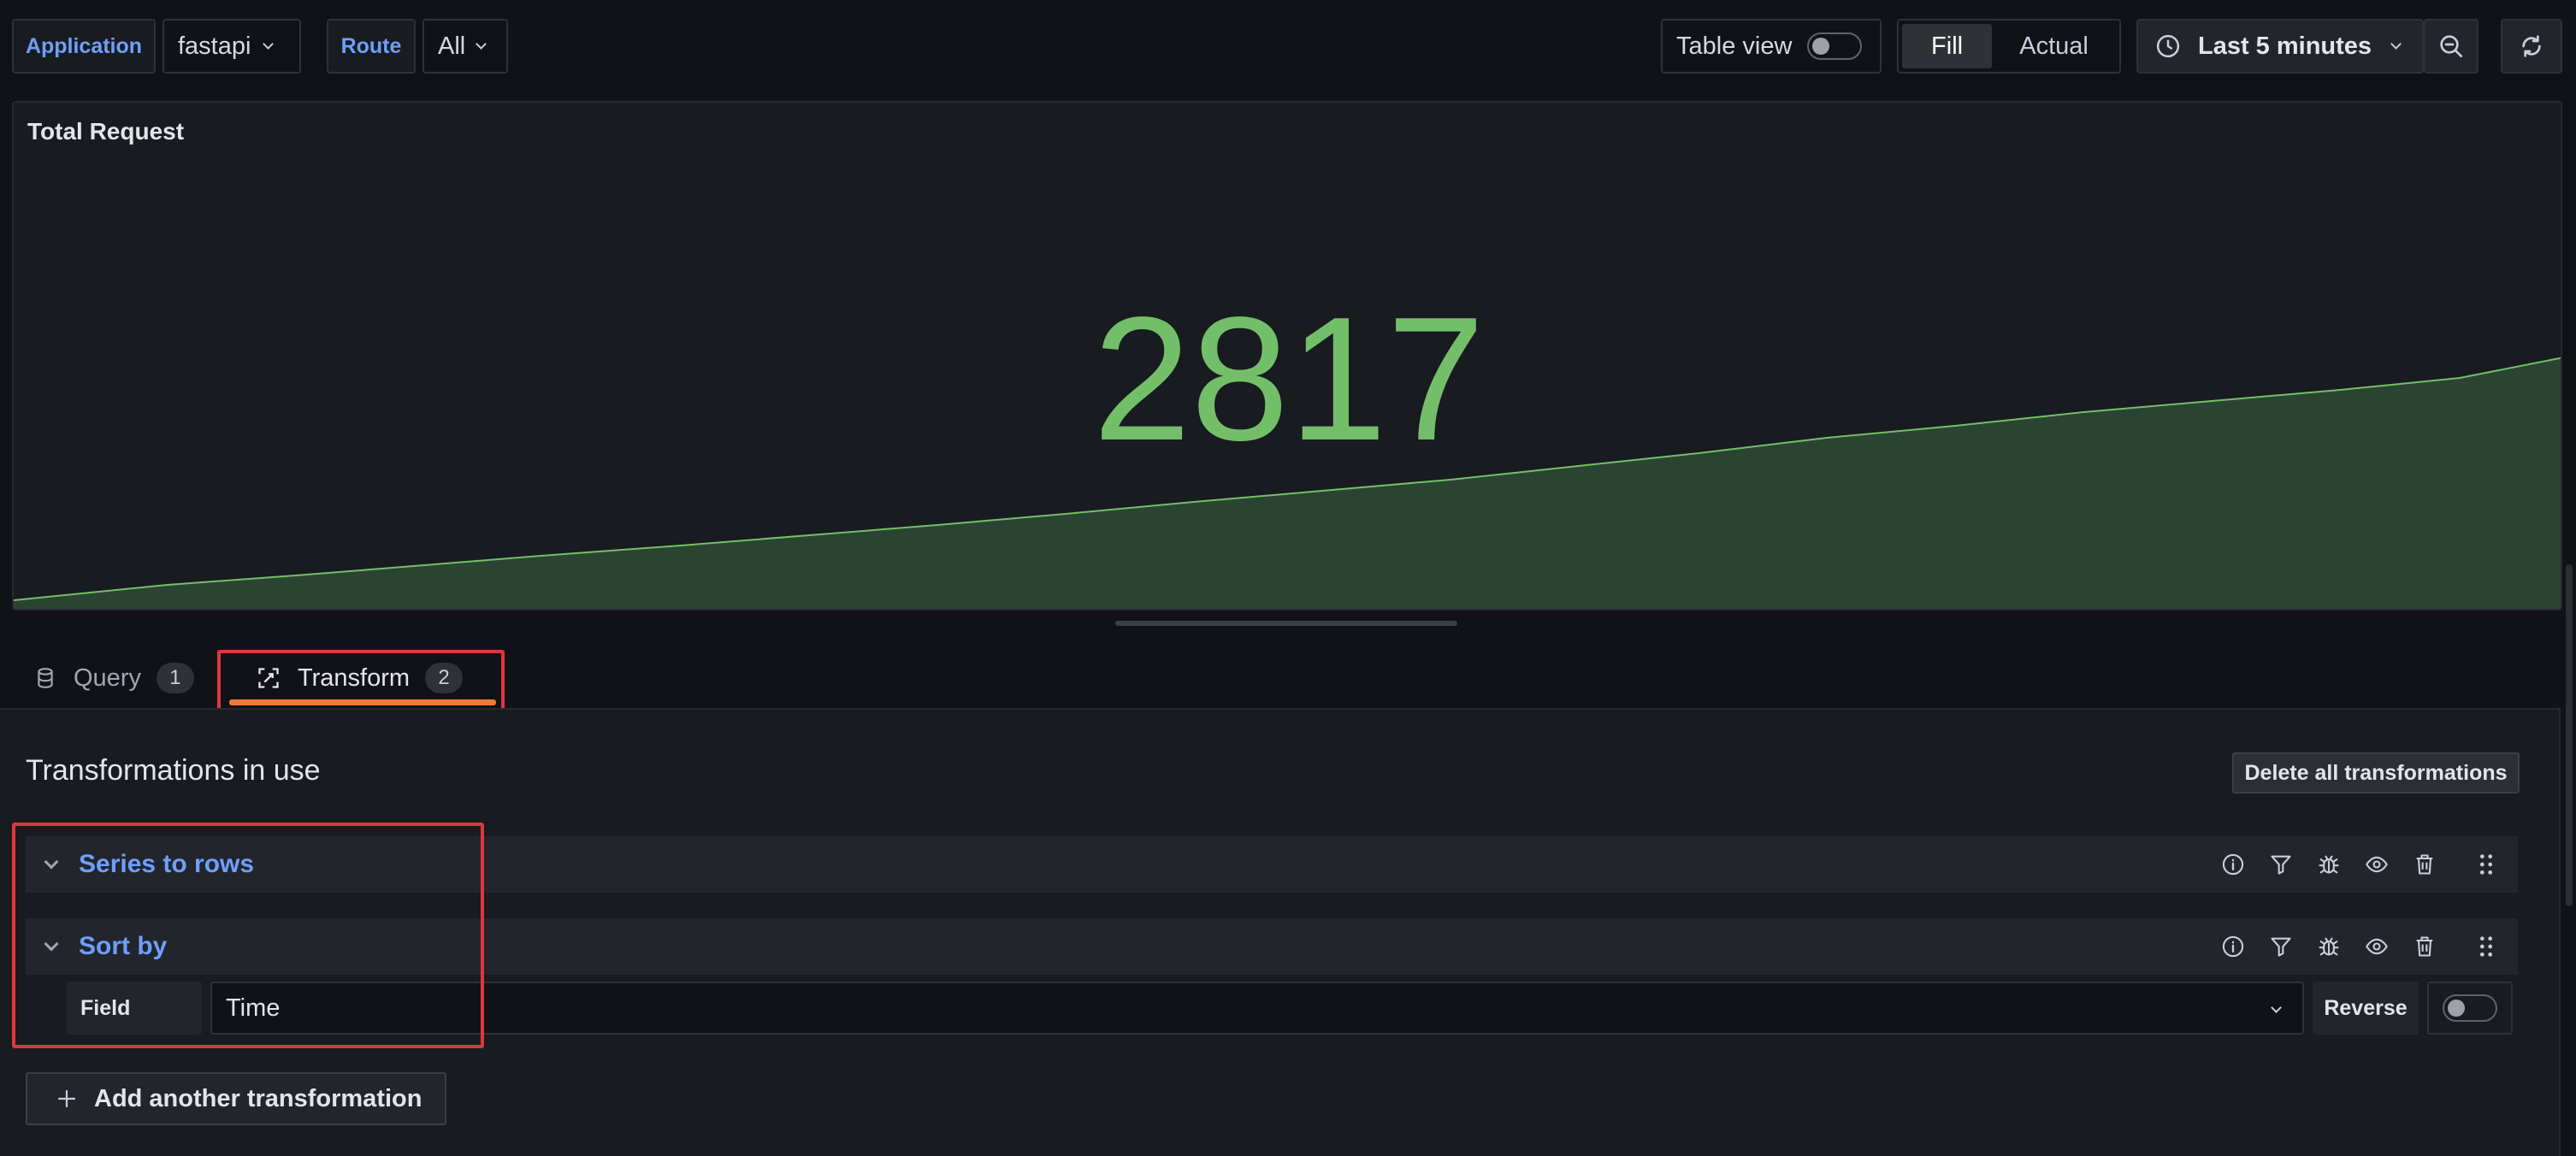  I want to click on transformations-highlight, so click(248, 936).